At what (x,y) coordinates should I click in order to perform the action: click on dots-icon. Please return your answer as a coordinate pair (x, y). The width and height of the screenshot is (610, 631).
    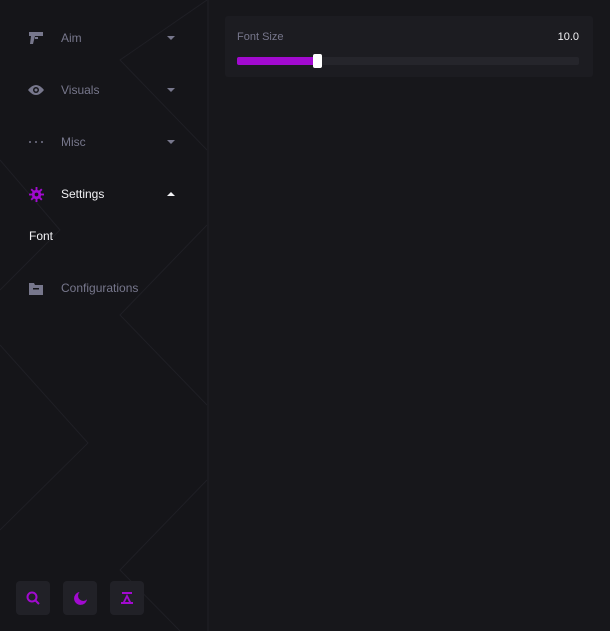
    Looking at the image, I should click on (36, 142).